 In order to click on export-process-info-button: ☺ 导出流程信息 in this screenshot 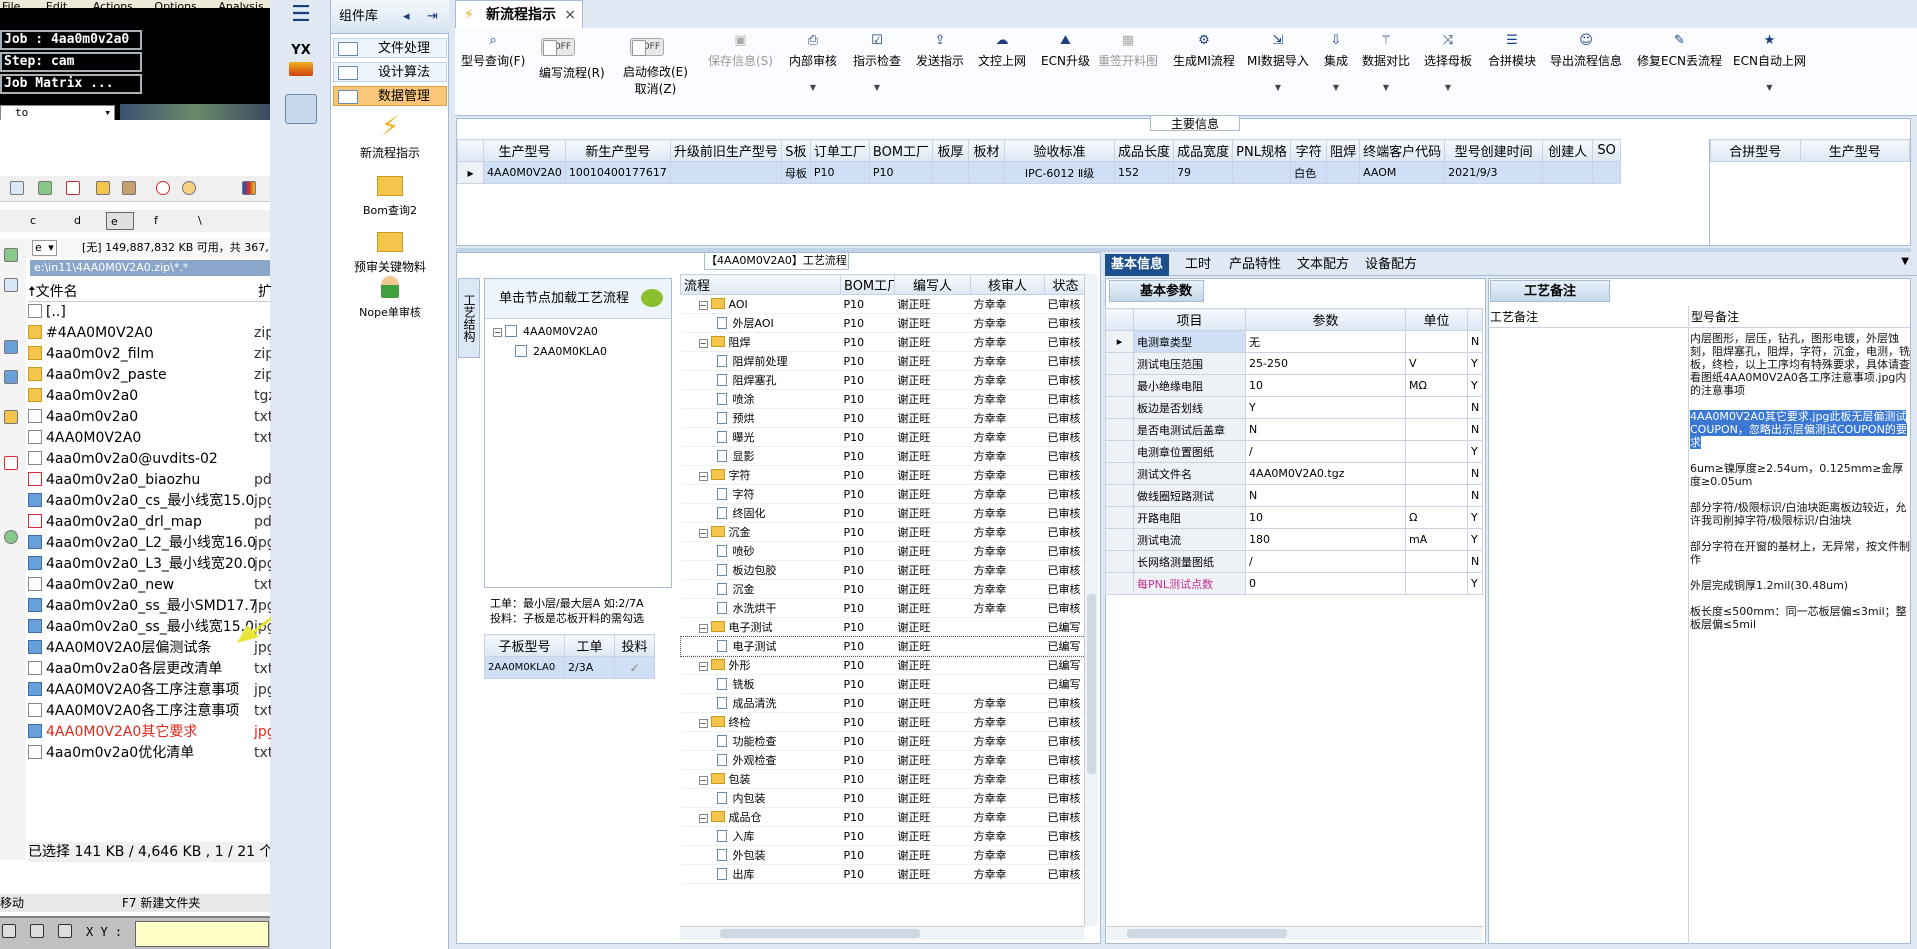, I will do `click(1586, 51)`.